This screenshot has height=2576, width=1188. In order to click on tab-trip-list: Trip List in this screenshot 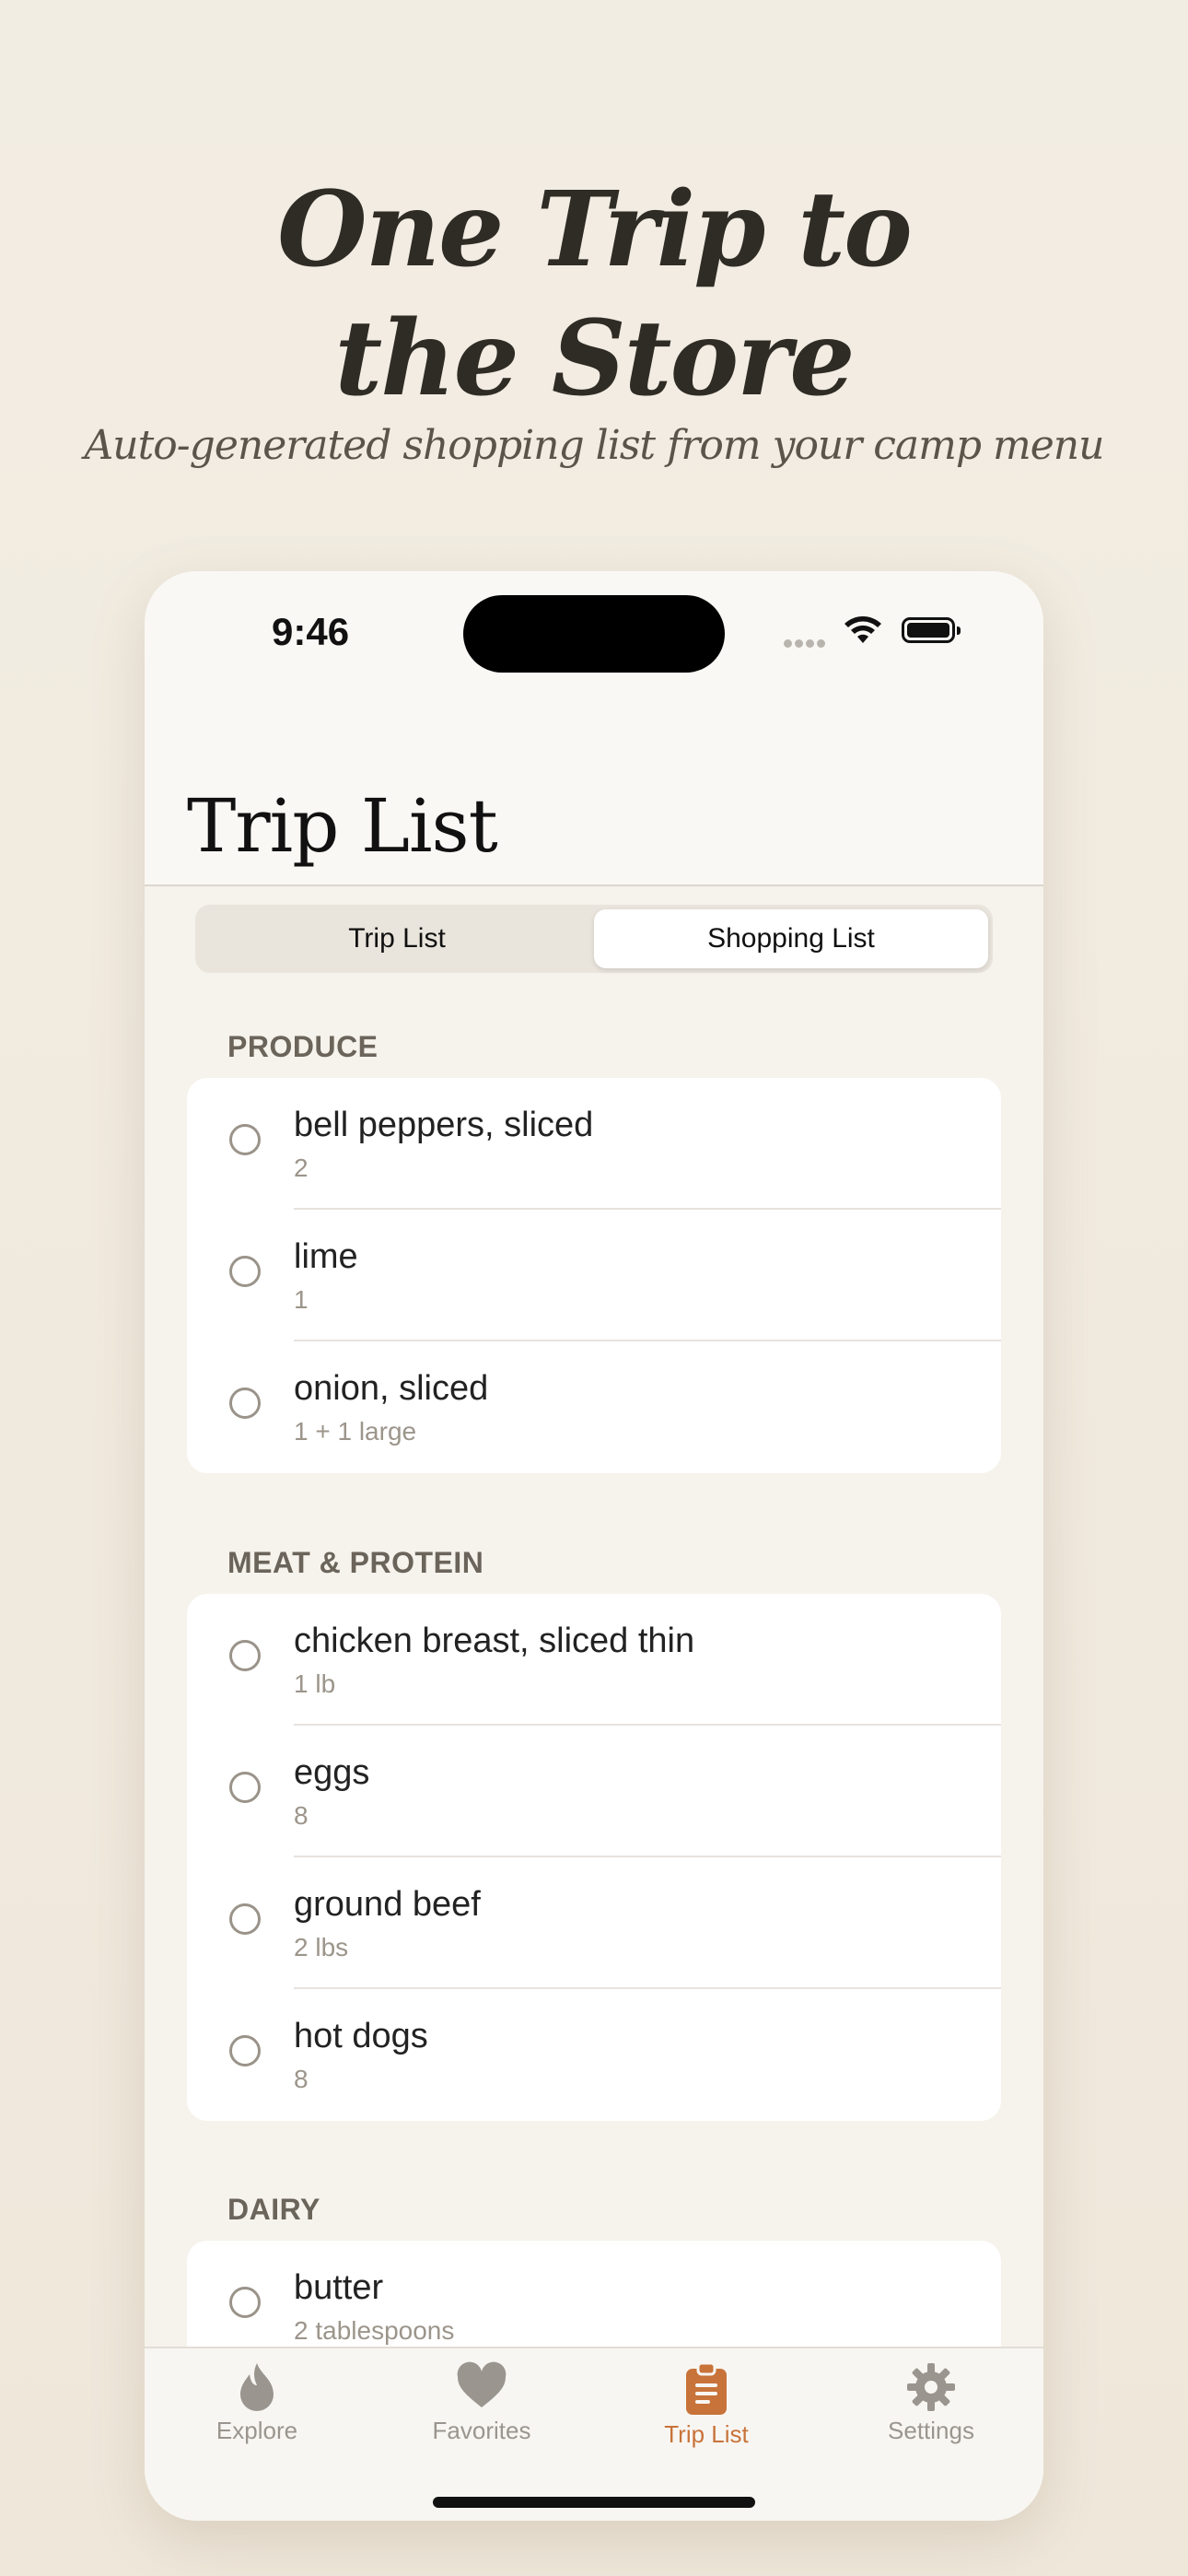, I will do `click(706, 2398)`.